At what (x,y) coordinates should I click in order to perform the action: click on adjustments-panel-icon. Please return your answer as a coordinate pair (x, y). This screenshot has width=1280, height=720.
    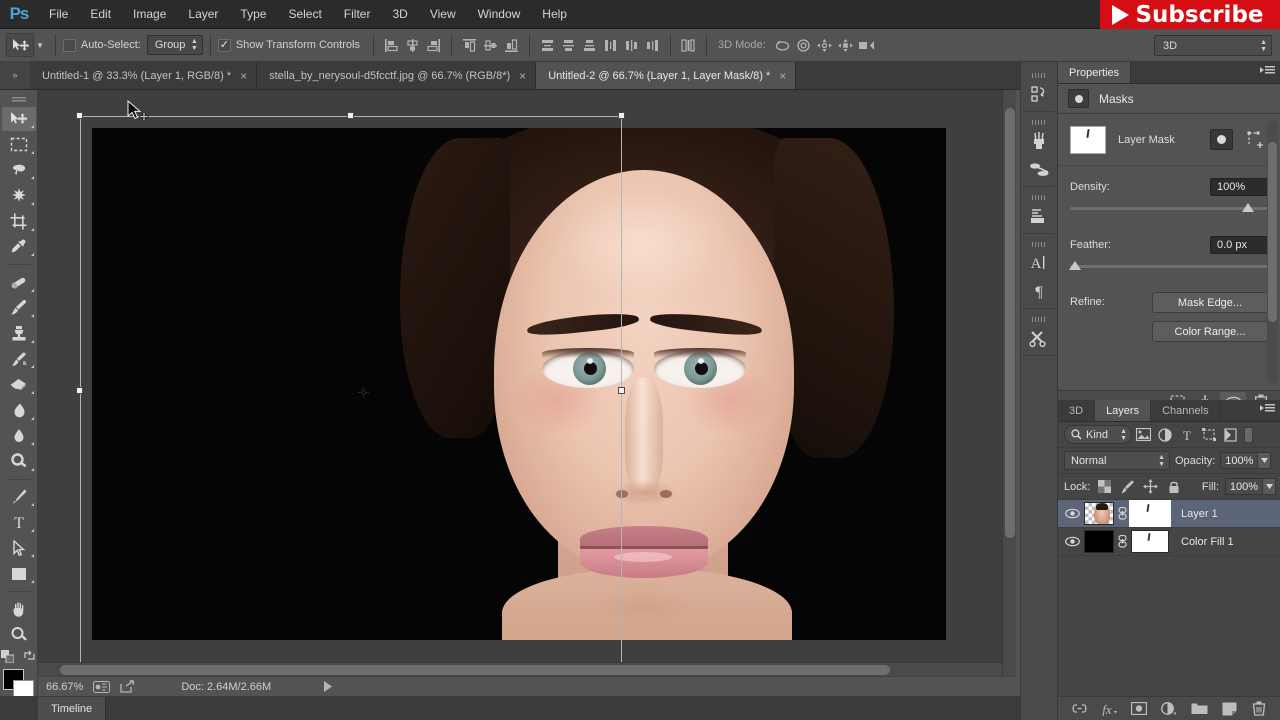
    Looking at the image, I should click on (1039, 216).